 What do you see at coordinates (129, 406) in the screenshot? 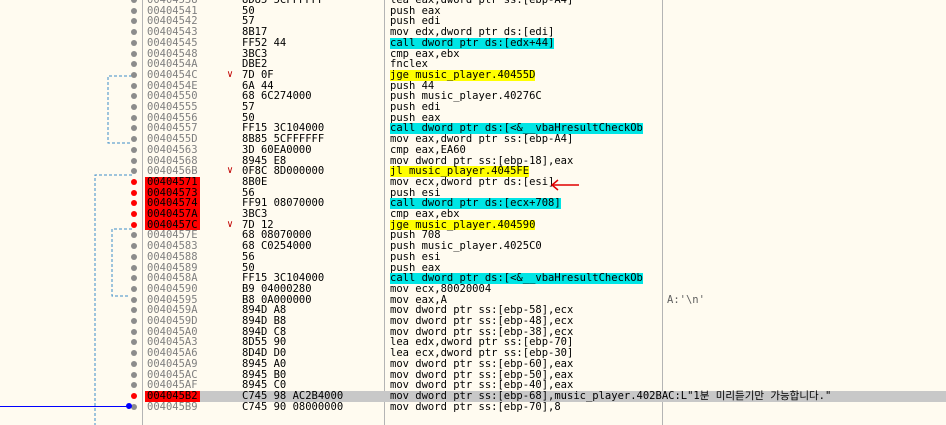
I see `current-ip-marker` at bounding box center [129, 406].